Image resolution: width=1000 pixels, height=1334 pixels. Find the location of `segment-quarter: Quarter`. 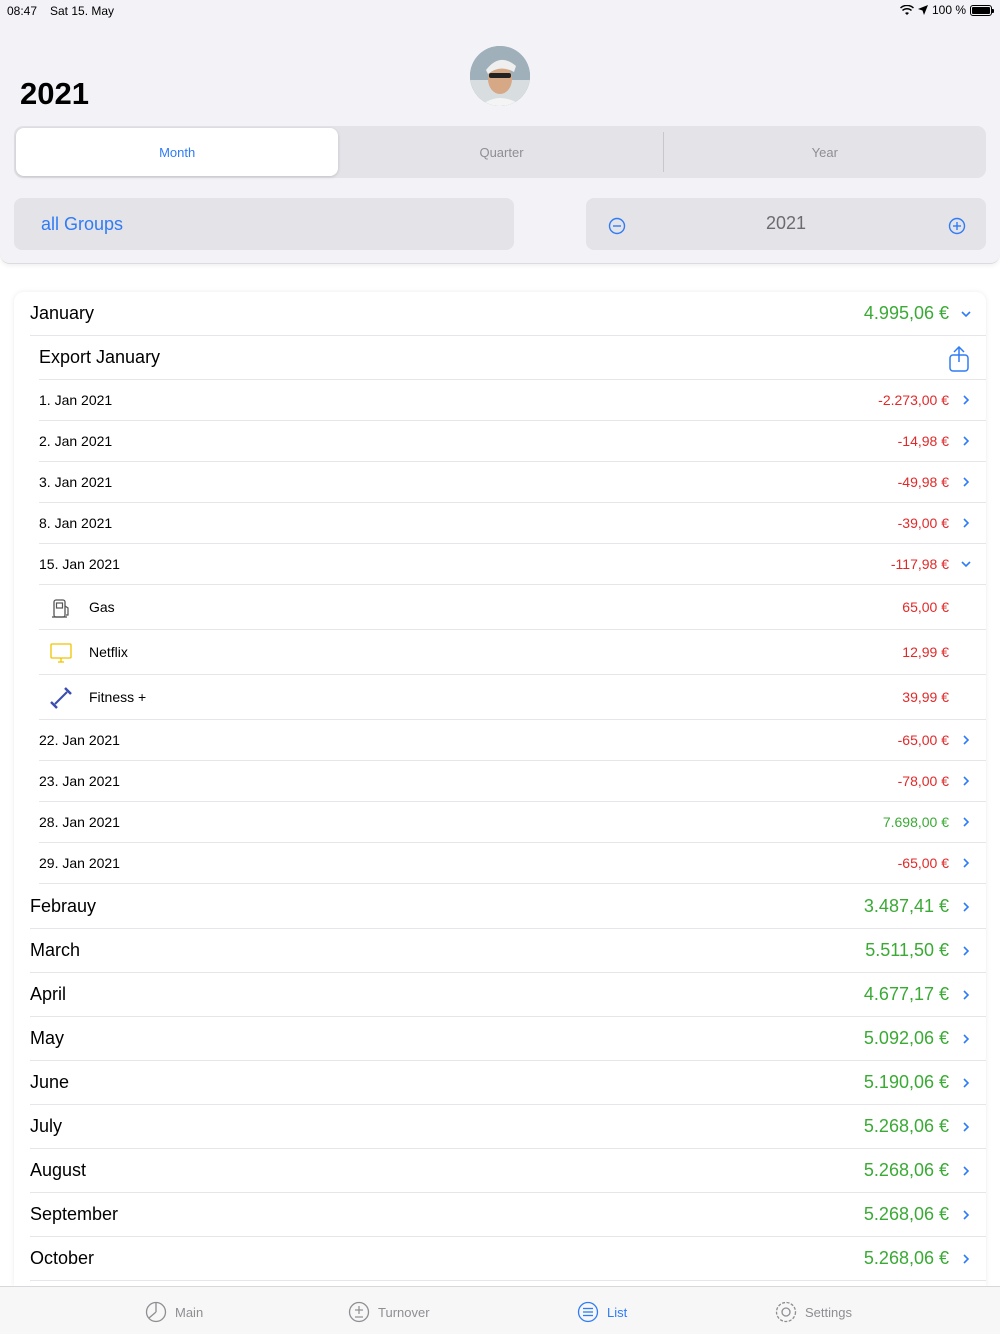

segment-quarter: Quarter is located at coordinates (501, 152).